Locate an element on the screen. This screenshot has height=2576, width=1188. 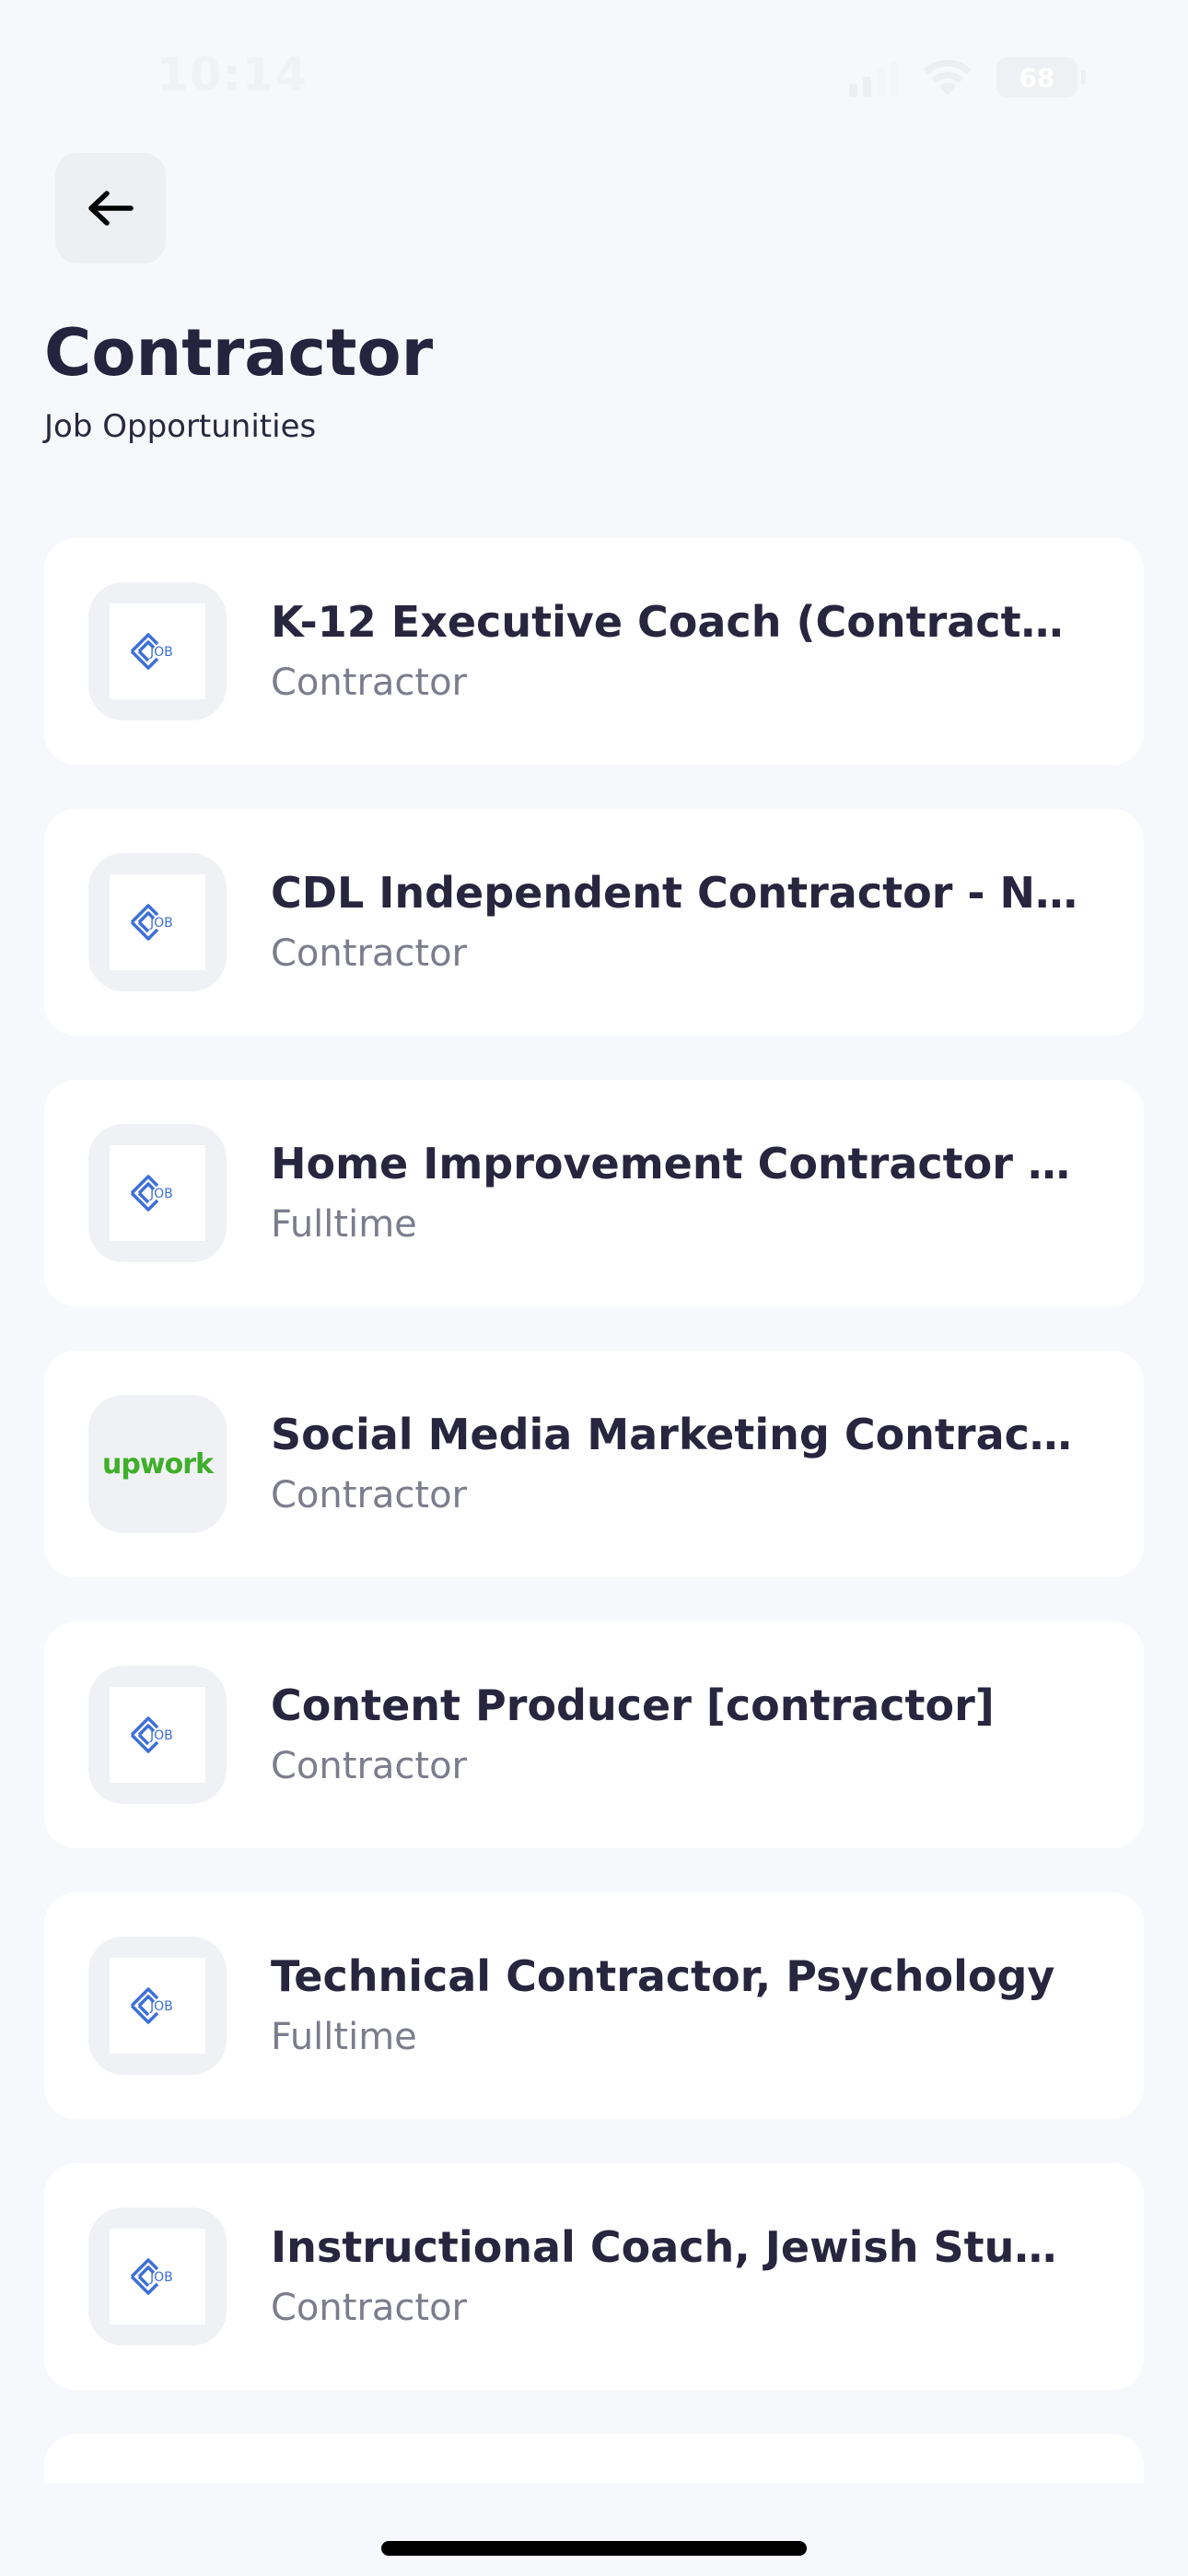
arrow-left-icon is located at coordinates (111, 208).